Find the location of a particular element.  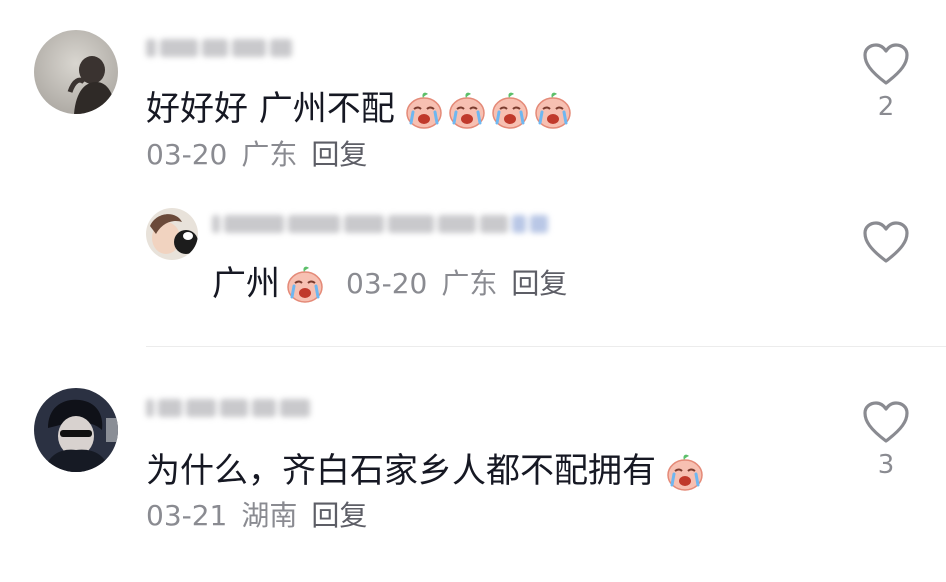

reply-location: 广东 is located at coordinates (469, 283).